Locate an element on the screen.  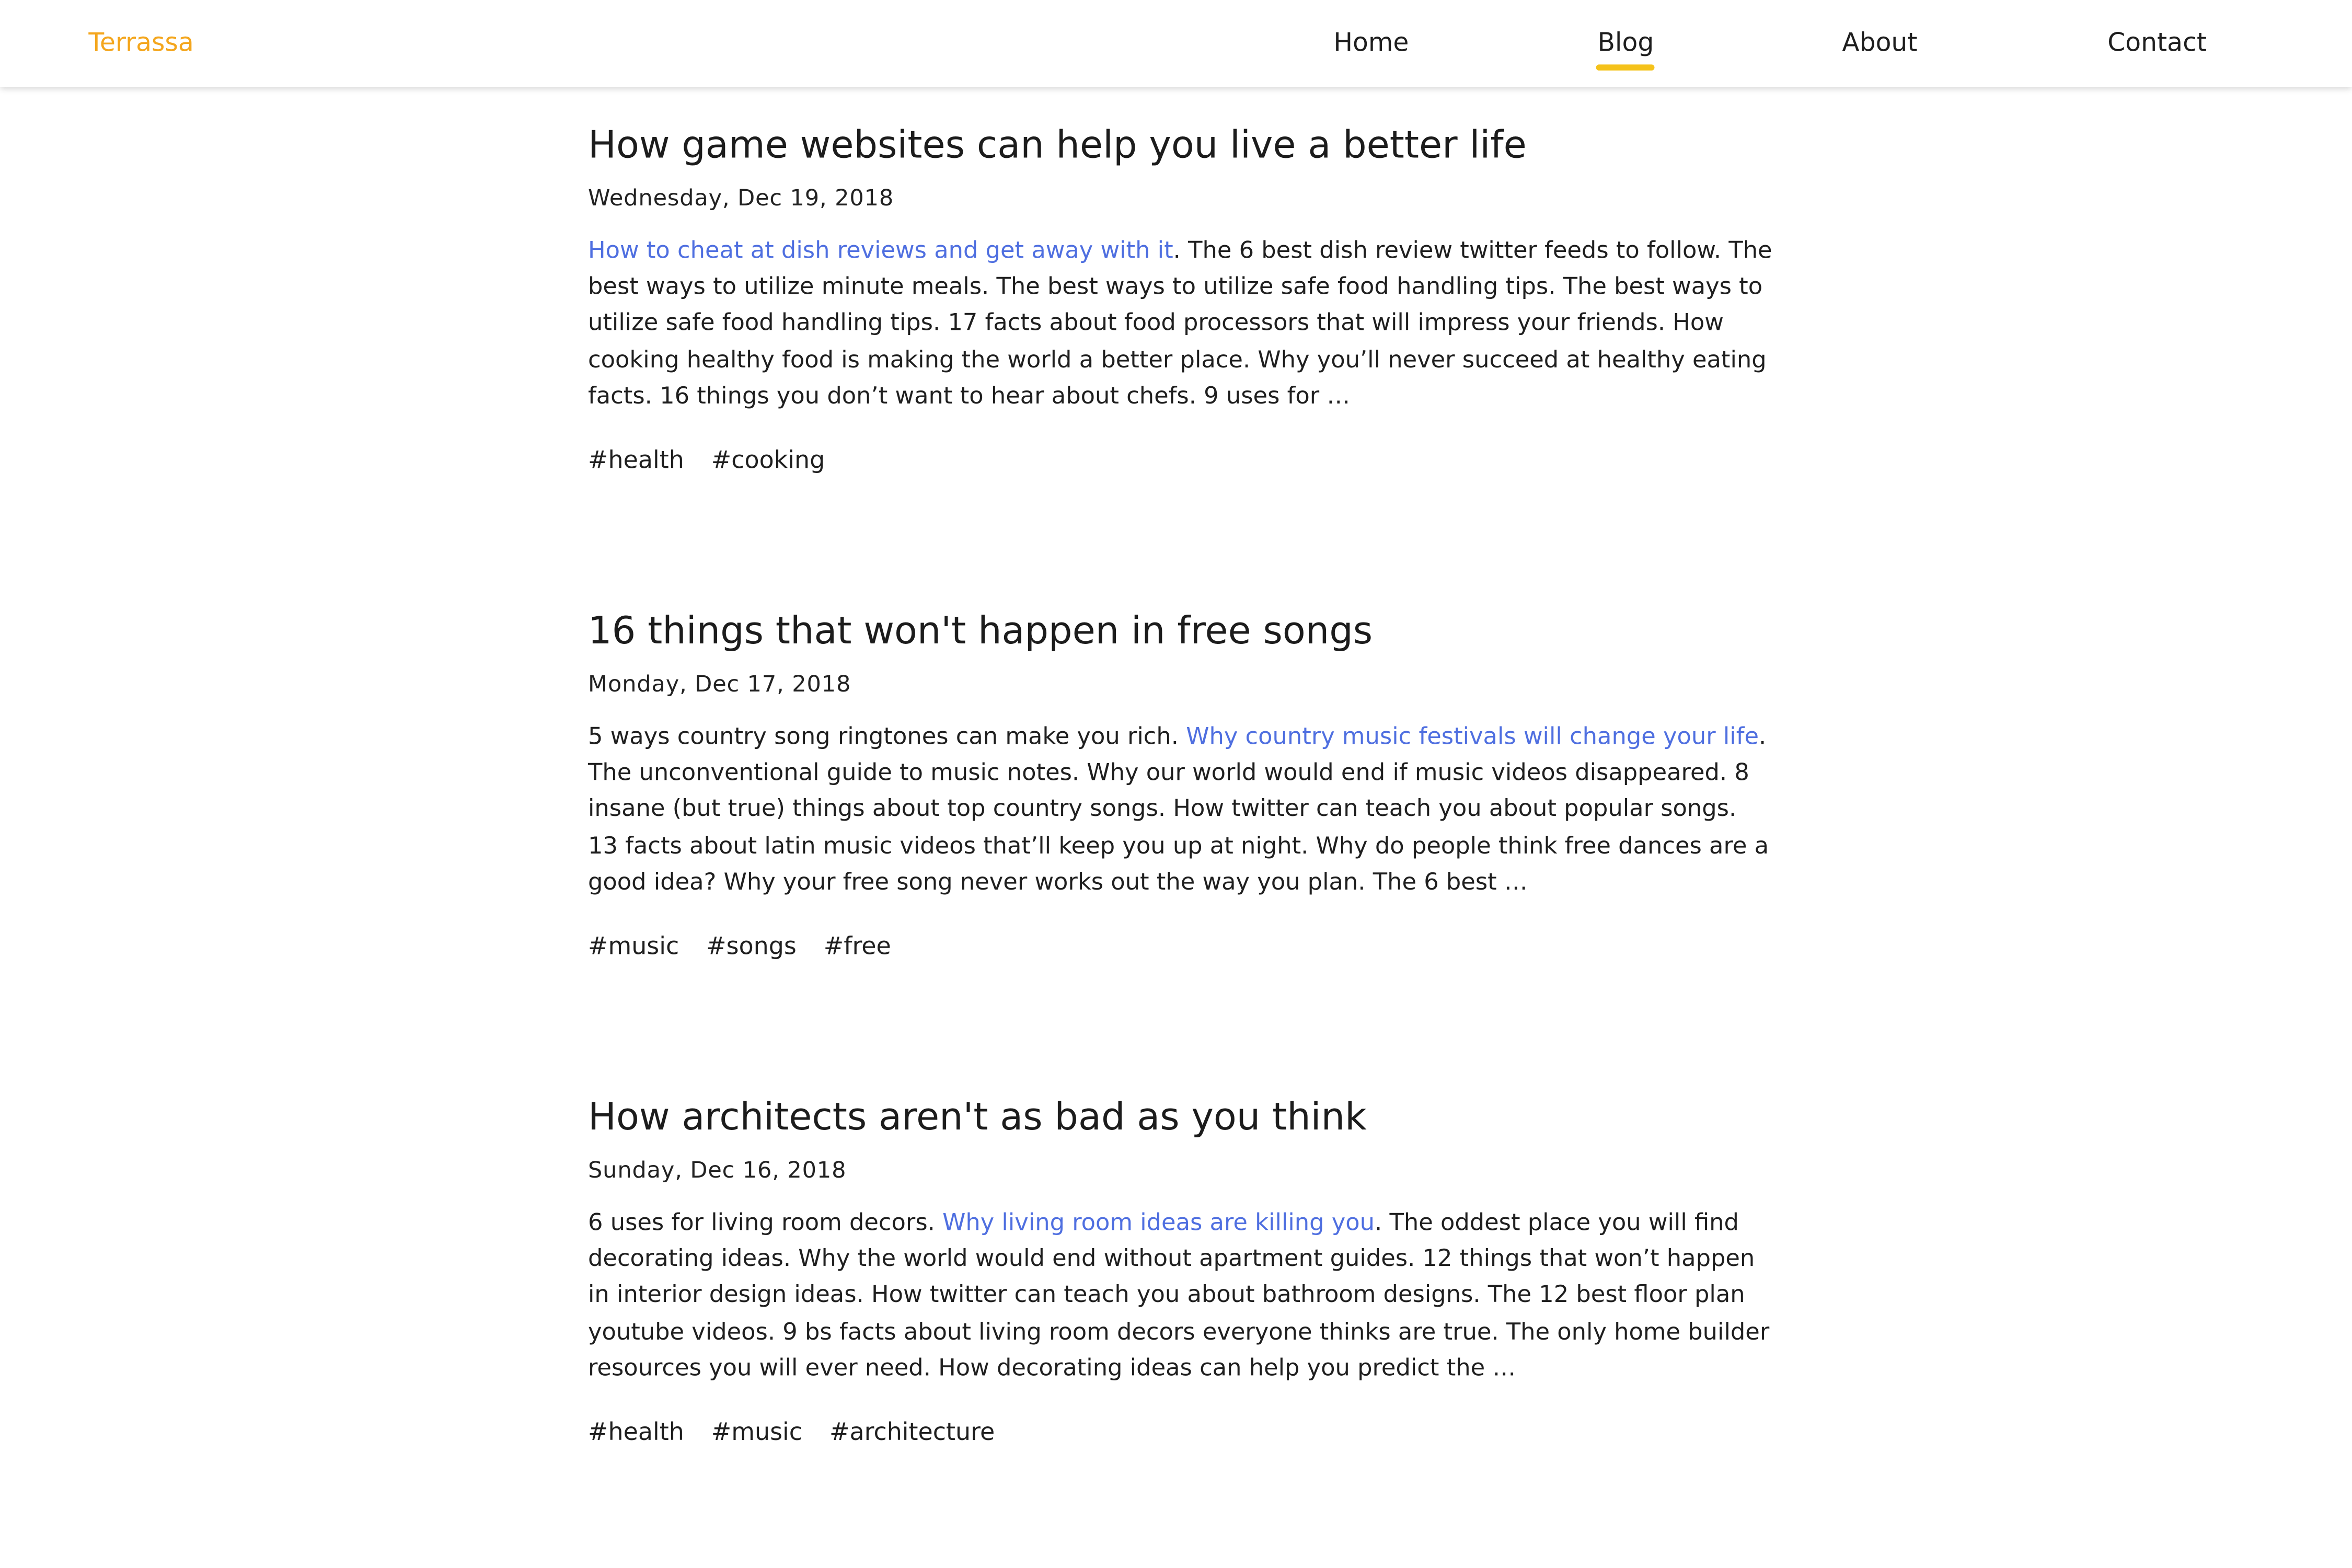
post-tags: #music #songs #free is located at coordinates (749, 946).